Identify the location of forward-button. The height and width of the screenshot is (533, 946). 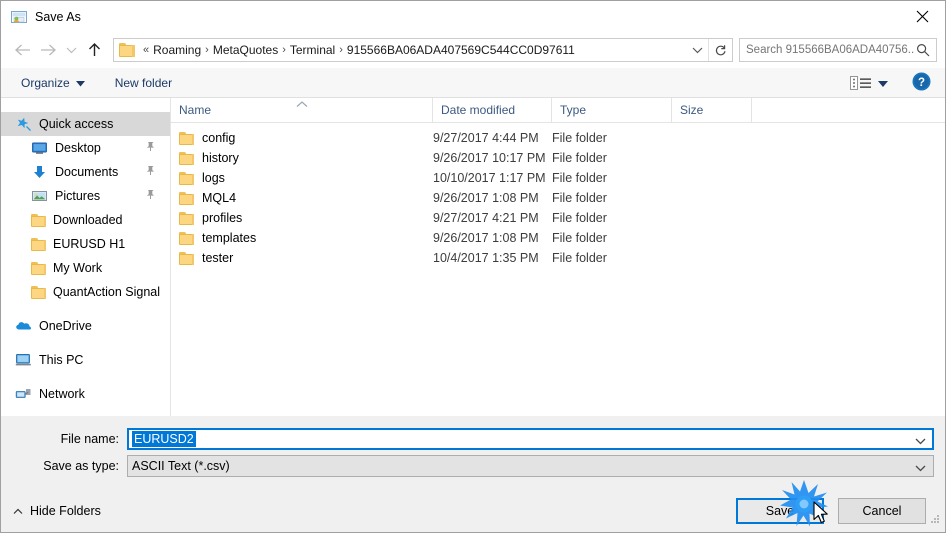
(48, 50).